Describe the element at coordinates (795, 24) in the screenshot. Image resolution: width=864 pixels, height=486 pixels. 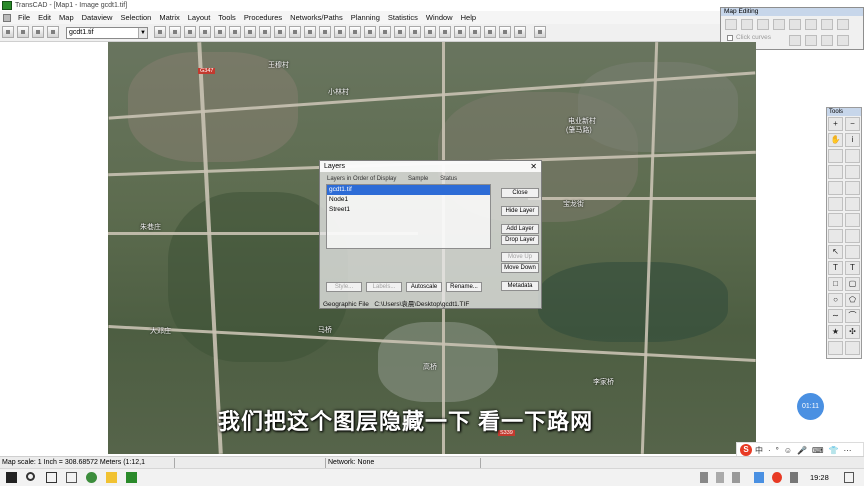
I see `split-link-icon` at that location.